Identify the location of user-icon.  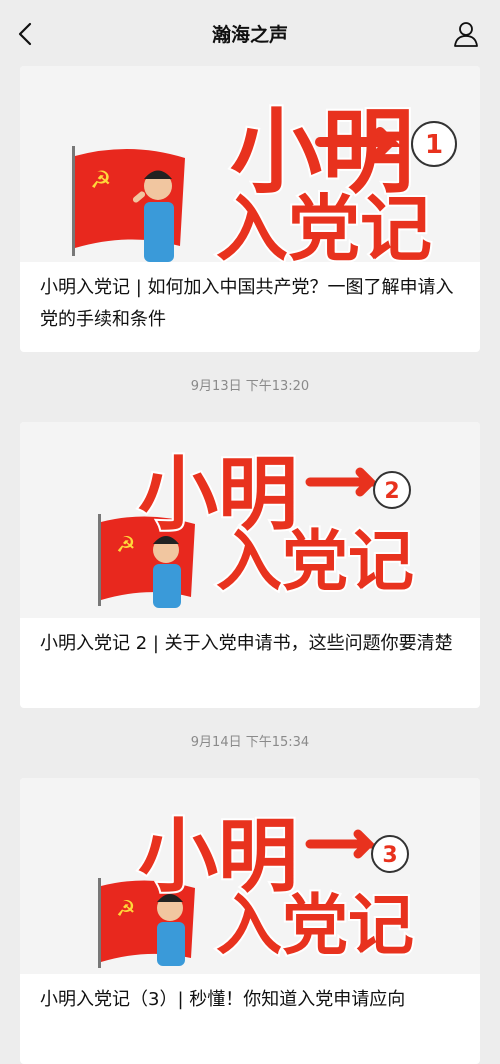
(466, 34).